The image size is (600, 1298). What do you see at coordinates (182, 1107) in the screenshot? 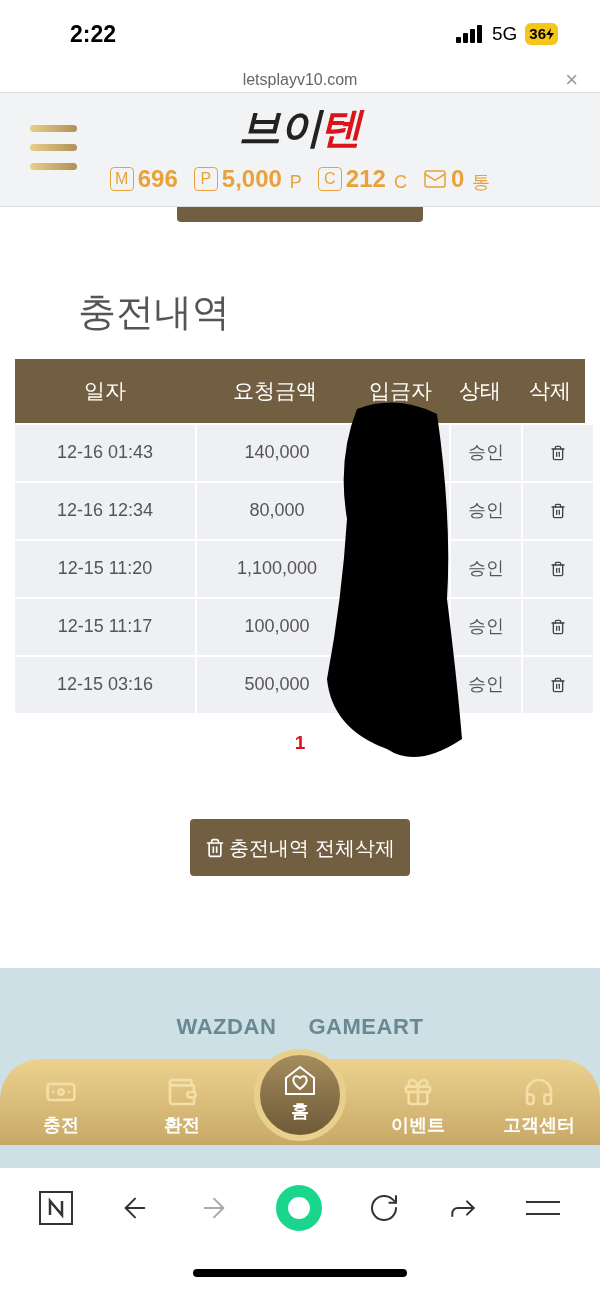
I see `nav-button: 환전` at bounding box center [182, 1107].